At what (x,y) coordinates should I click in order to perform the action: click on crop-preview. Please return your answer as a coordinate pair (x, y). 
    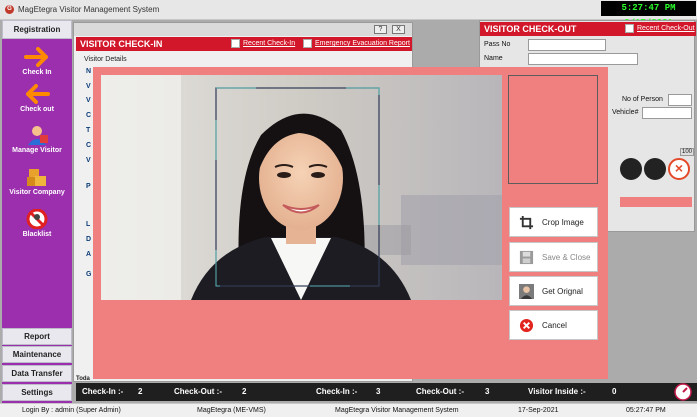
    Looking at the image, I should click on (553, 129).